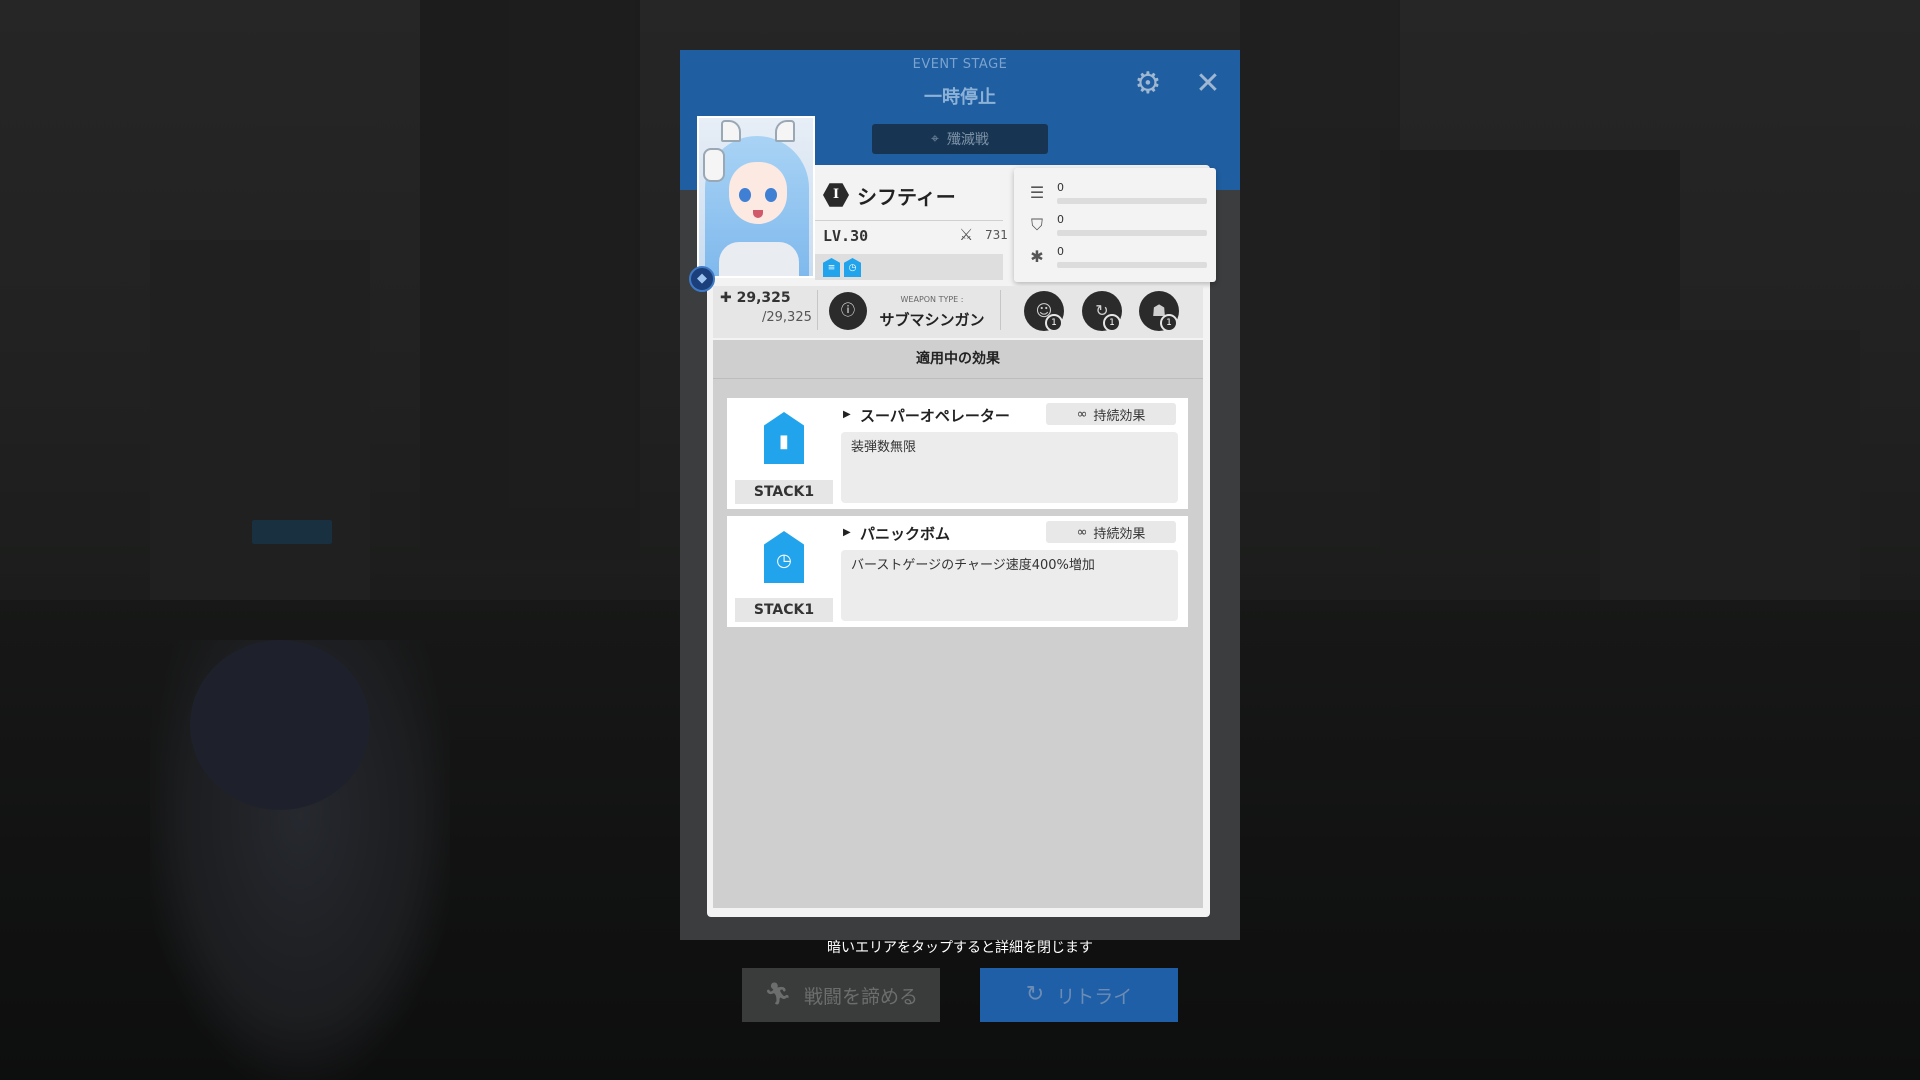 The height and width of the screenshot is (1080, 1920). Describe the element at coordinates (1054, 323) in the screenshot. I see `skill-1-level: 1` at that location.